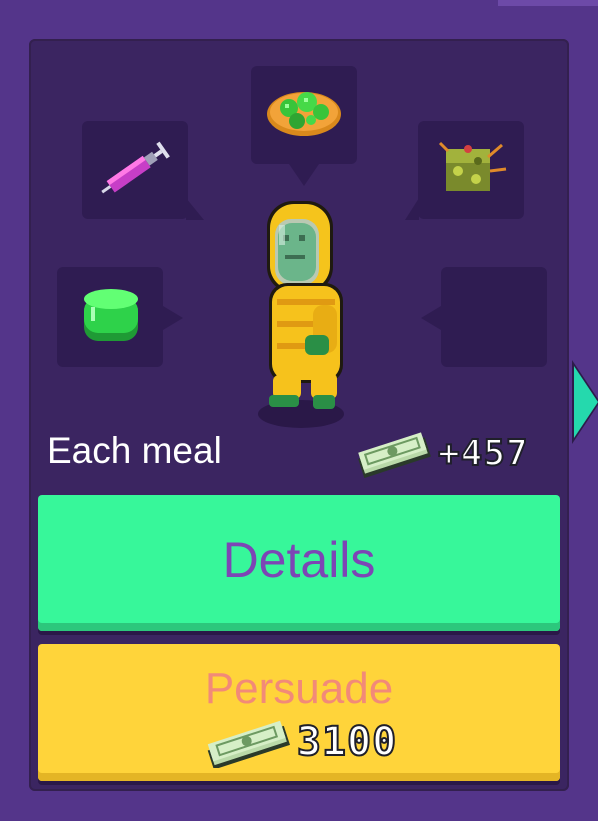 The height and width of the screenshot is (821, 598). I want to click on bubble-tail-bottom-right, so click(431, 318).